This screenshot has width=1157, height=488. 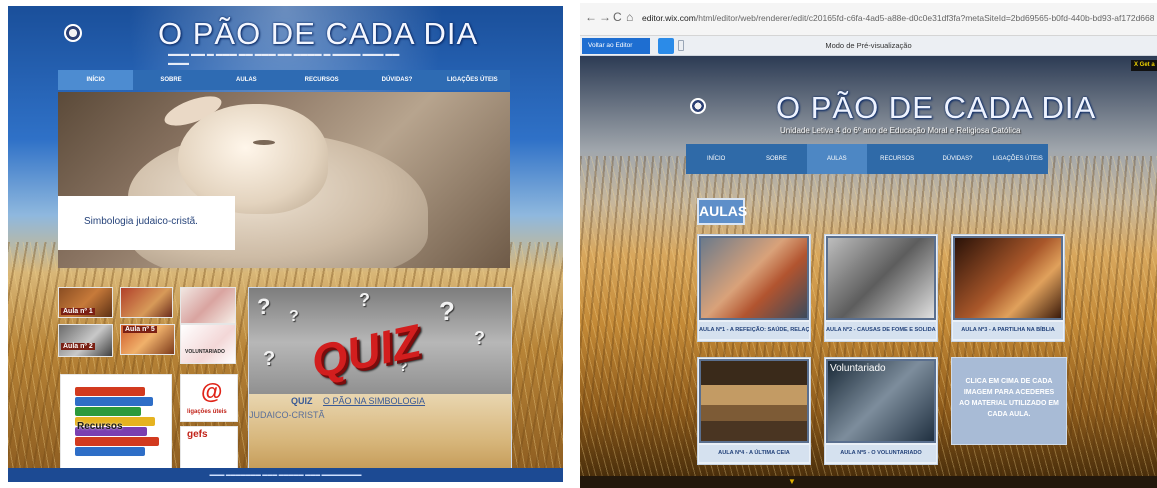 What do you see at coordinates (792, 481) in the screenshot?
I see `footer-logo-icon: ▼` at bounding box center [792, 481].